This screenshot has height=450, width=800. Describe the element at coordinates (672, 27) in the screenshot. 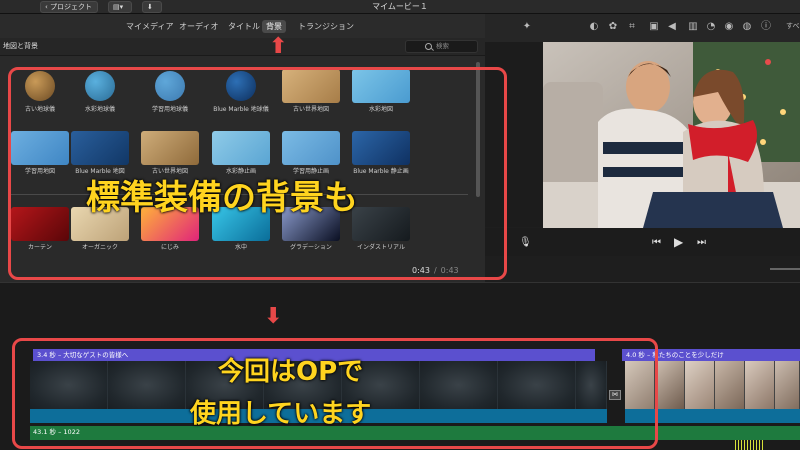

I see `volume-icon: ◀` at that location.